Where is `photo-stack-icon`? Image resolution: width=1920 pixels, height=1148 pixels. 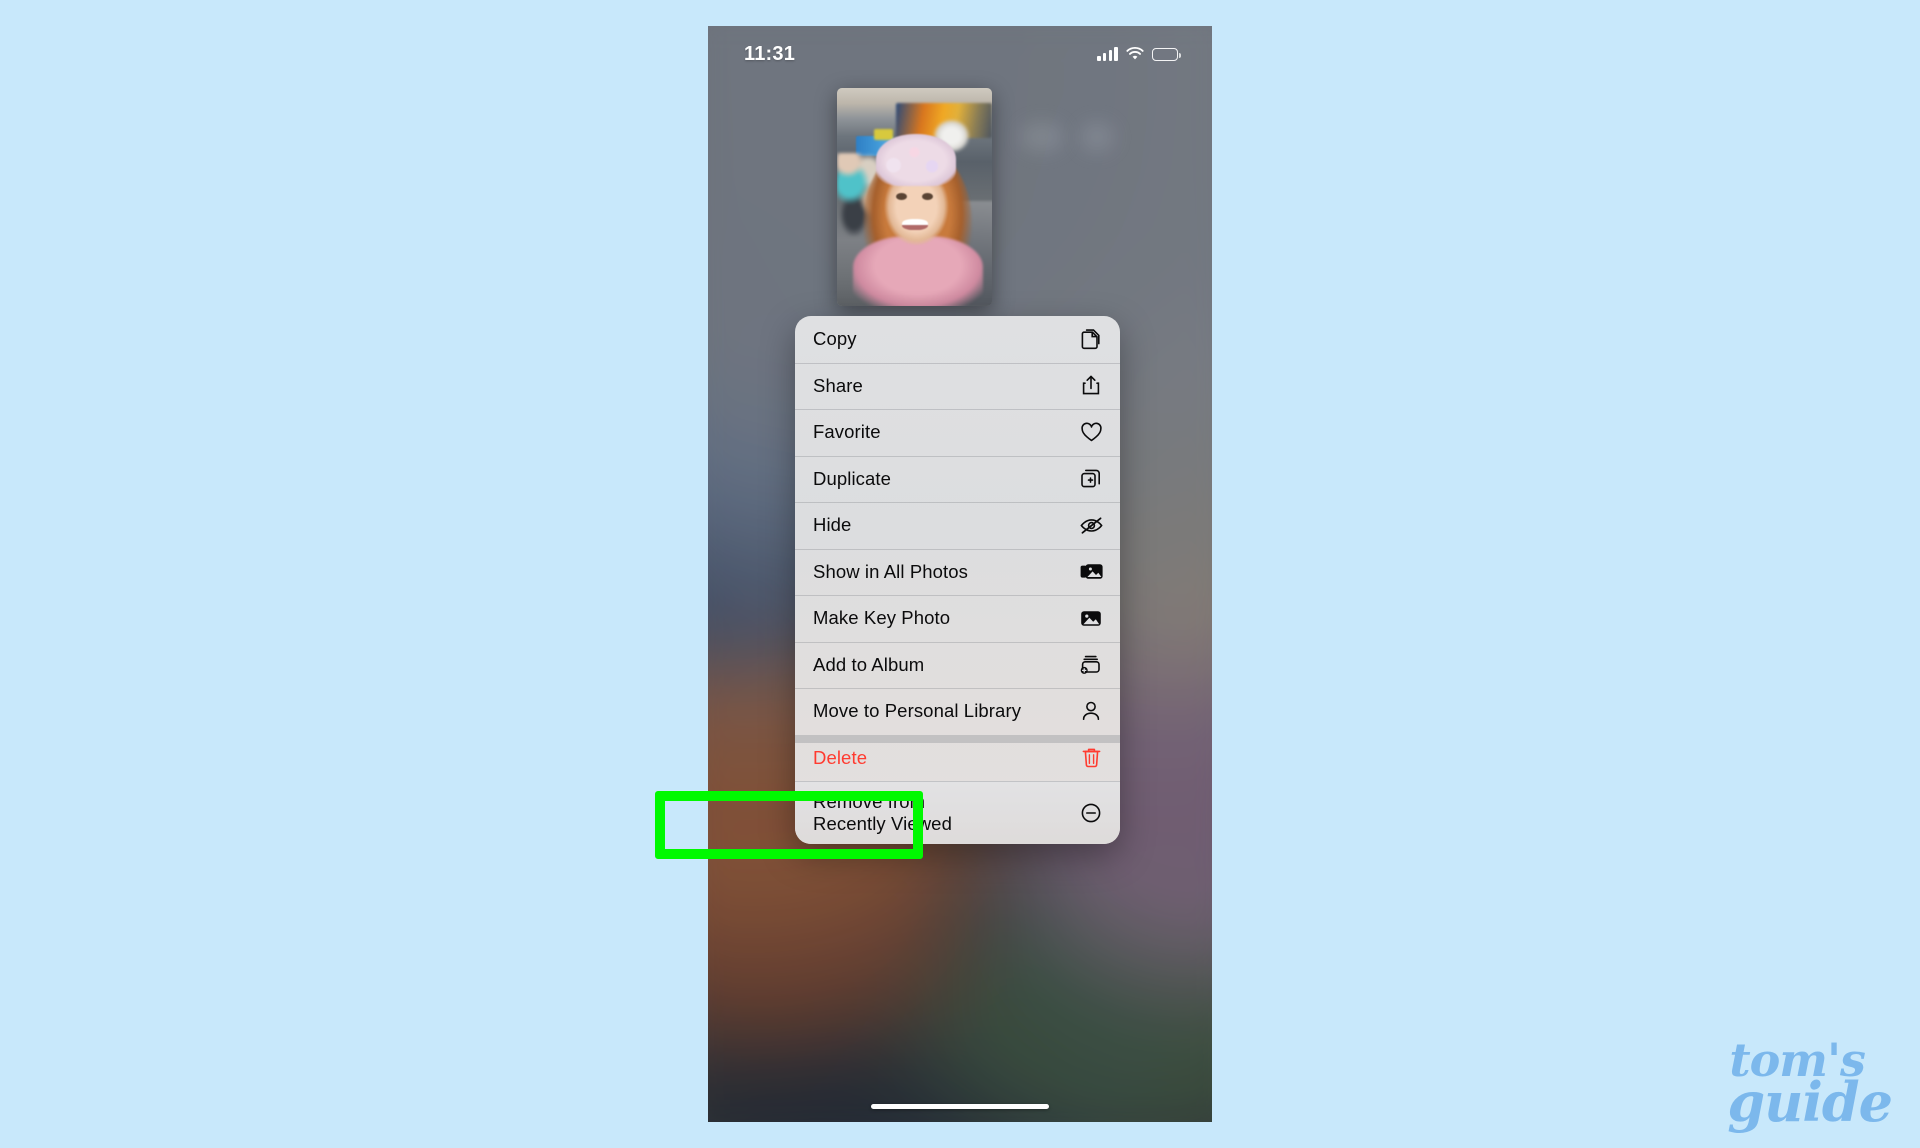
photo-stack-icon is located at coordinates (1091, 572).